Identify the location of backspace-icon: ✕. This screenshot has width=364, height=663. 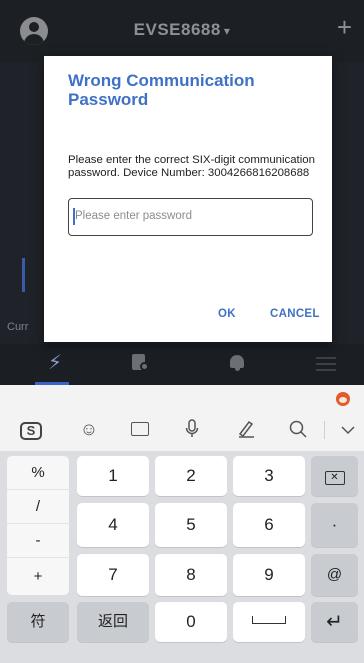
(334, 477).